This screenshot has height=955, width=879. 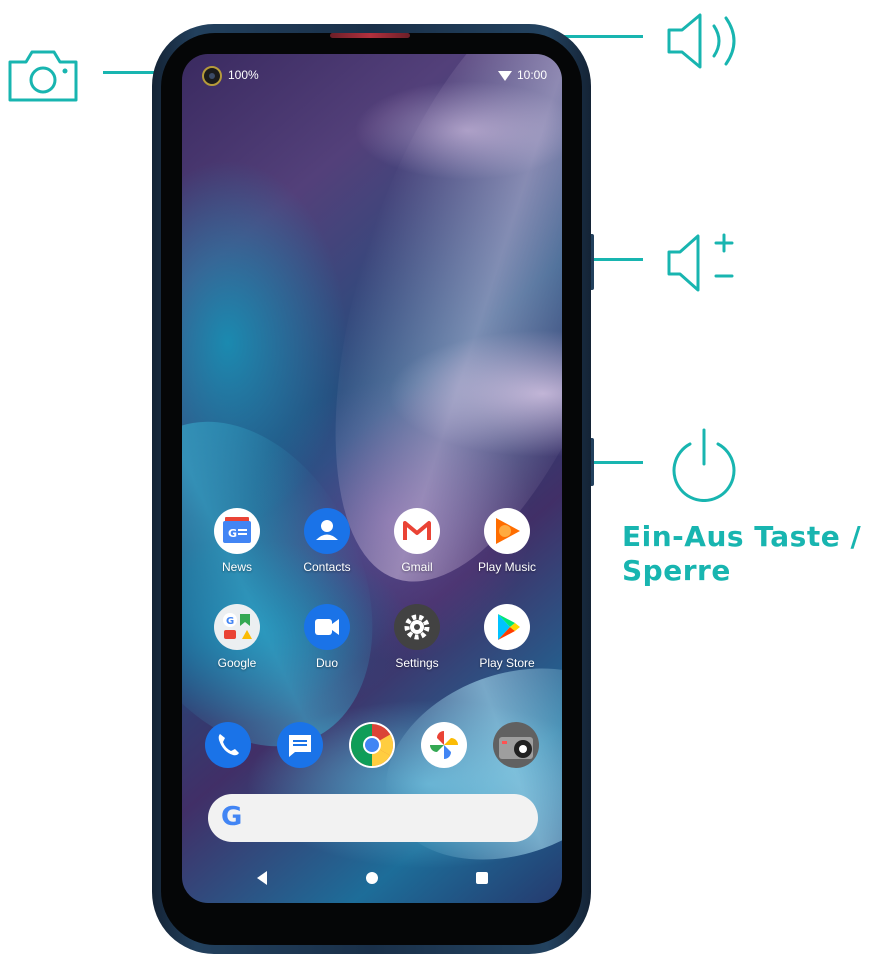 What do you see at coordinates (507, 531) in the screenshot?
I see `play-music-icon` at bounding box center [507, 531].